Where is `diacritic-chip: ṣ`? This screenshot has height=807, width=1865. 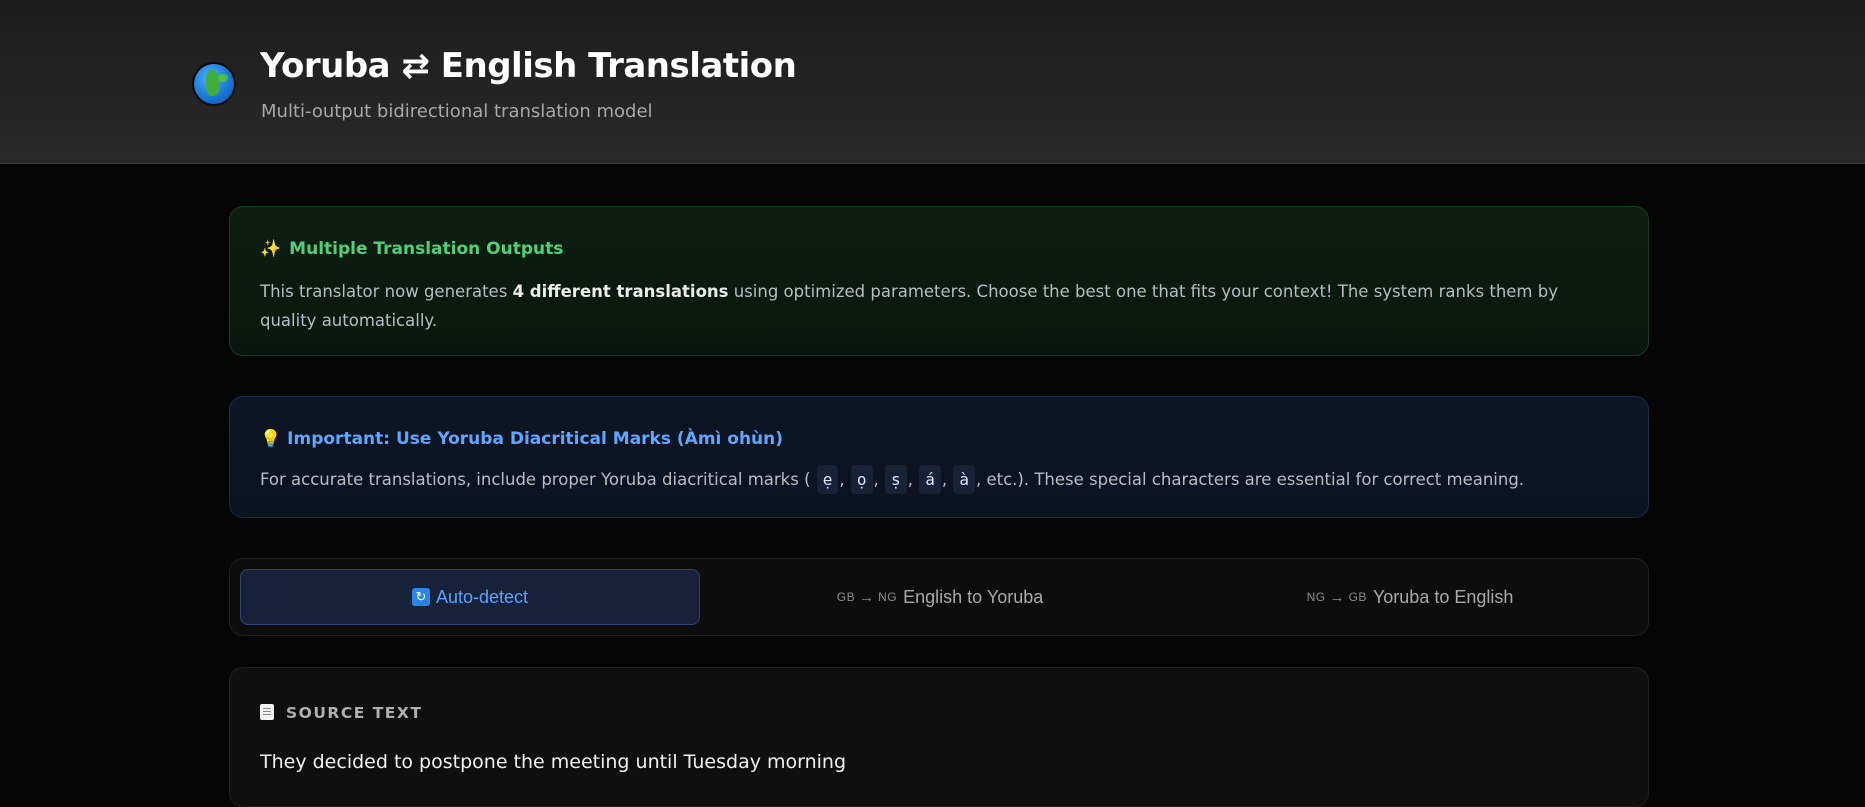 diacritic-chip: ṣ is located at coordinates (896, 479).